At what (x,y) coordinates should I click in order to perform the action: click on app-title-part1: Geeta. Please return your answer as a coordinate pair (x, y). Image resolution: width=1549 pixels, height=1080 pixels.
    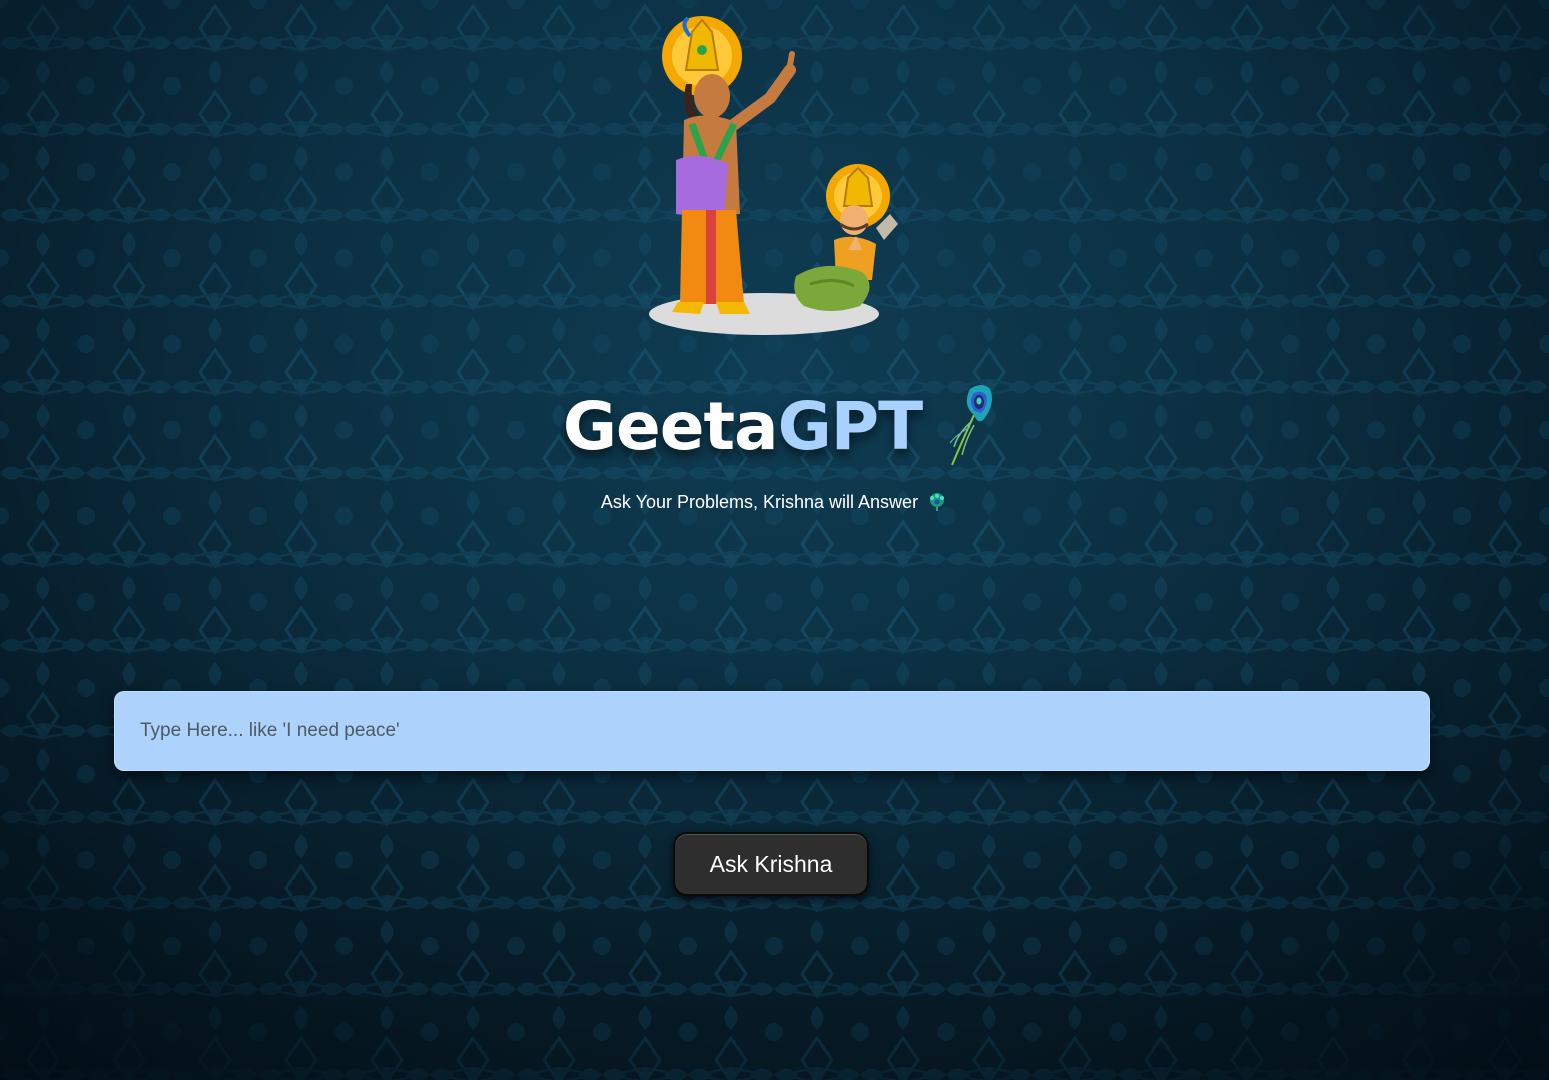
    Looking at the image, I should click on (670, 426).